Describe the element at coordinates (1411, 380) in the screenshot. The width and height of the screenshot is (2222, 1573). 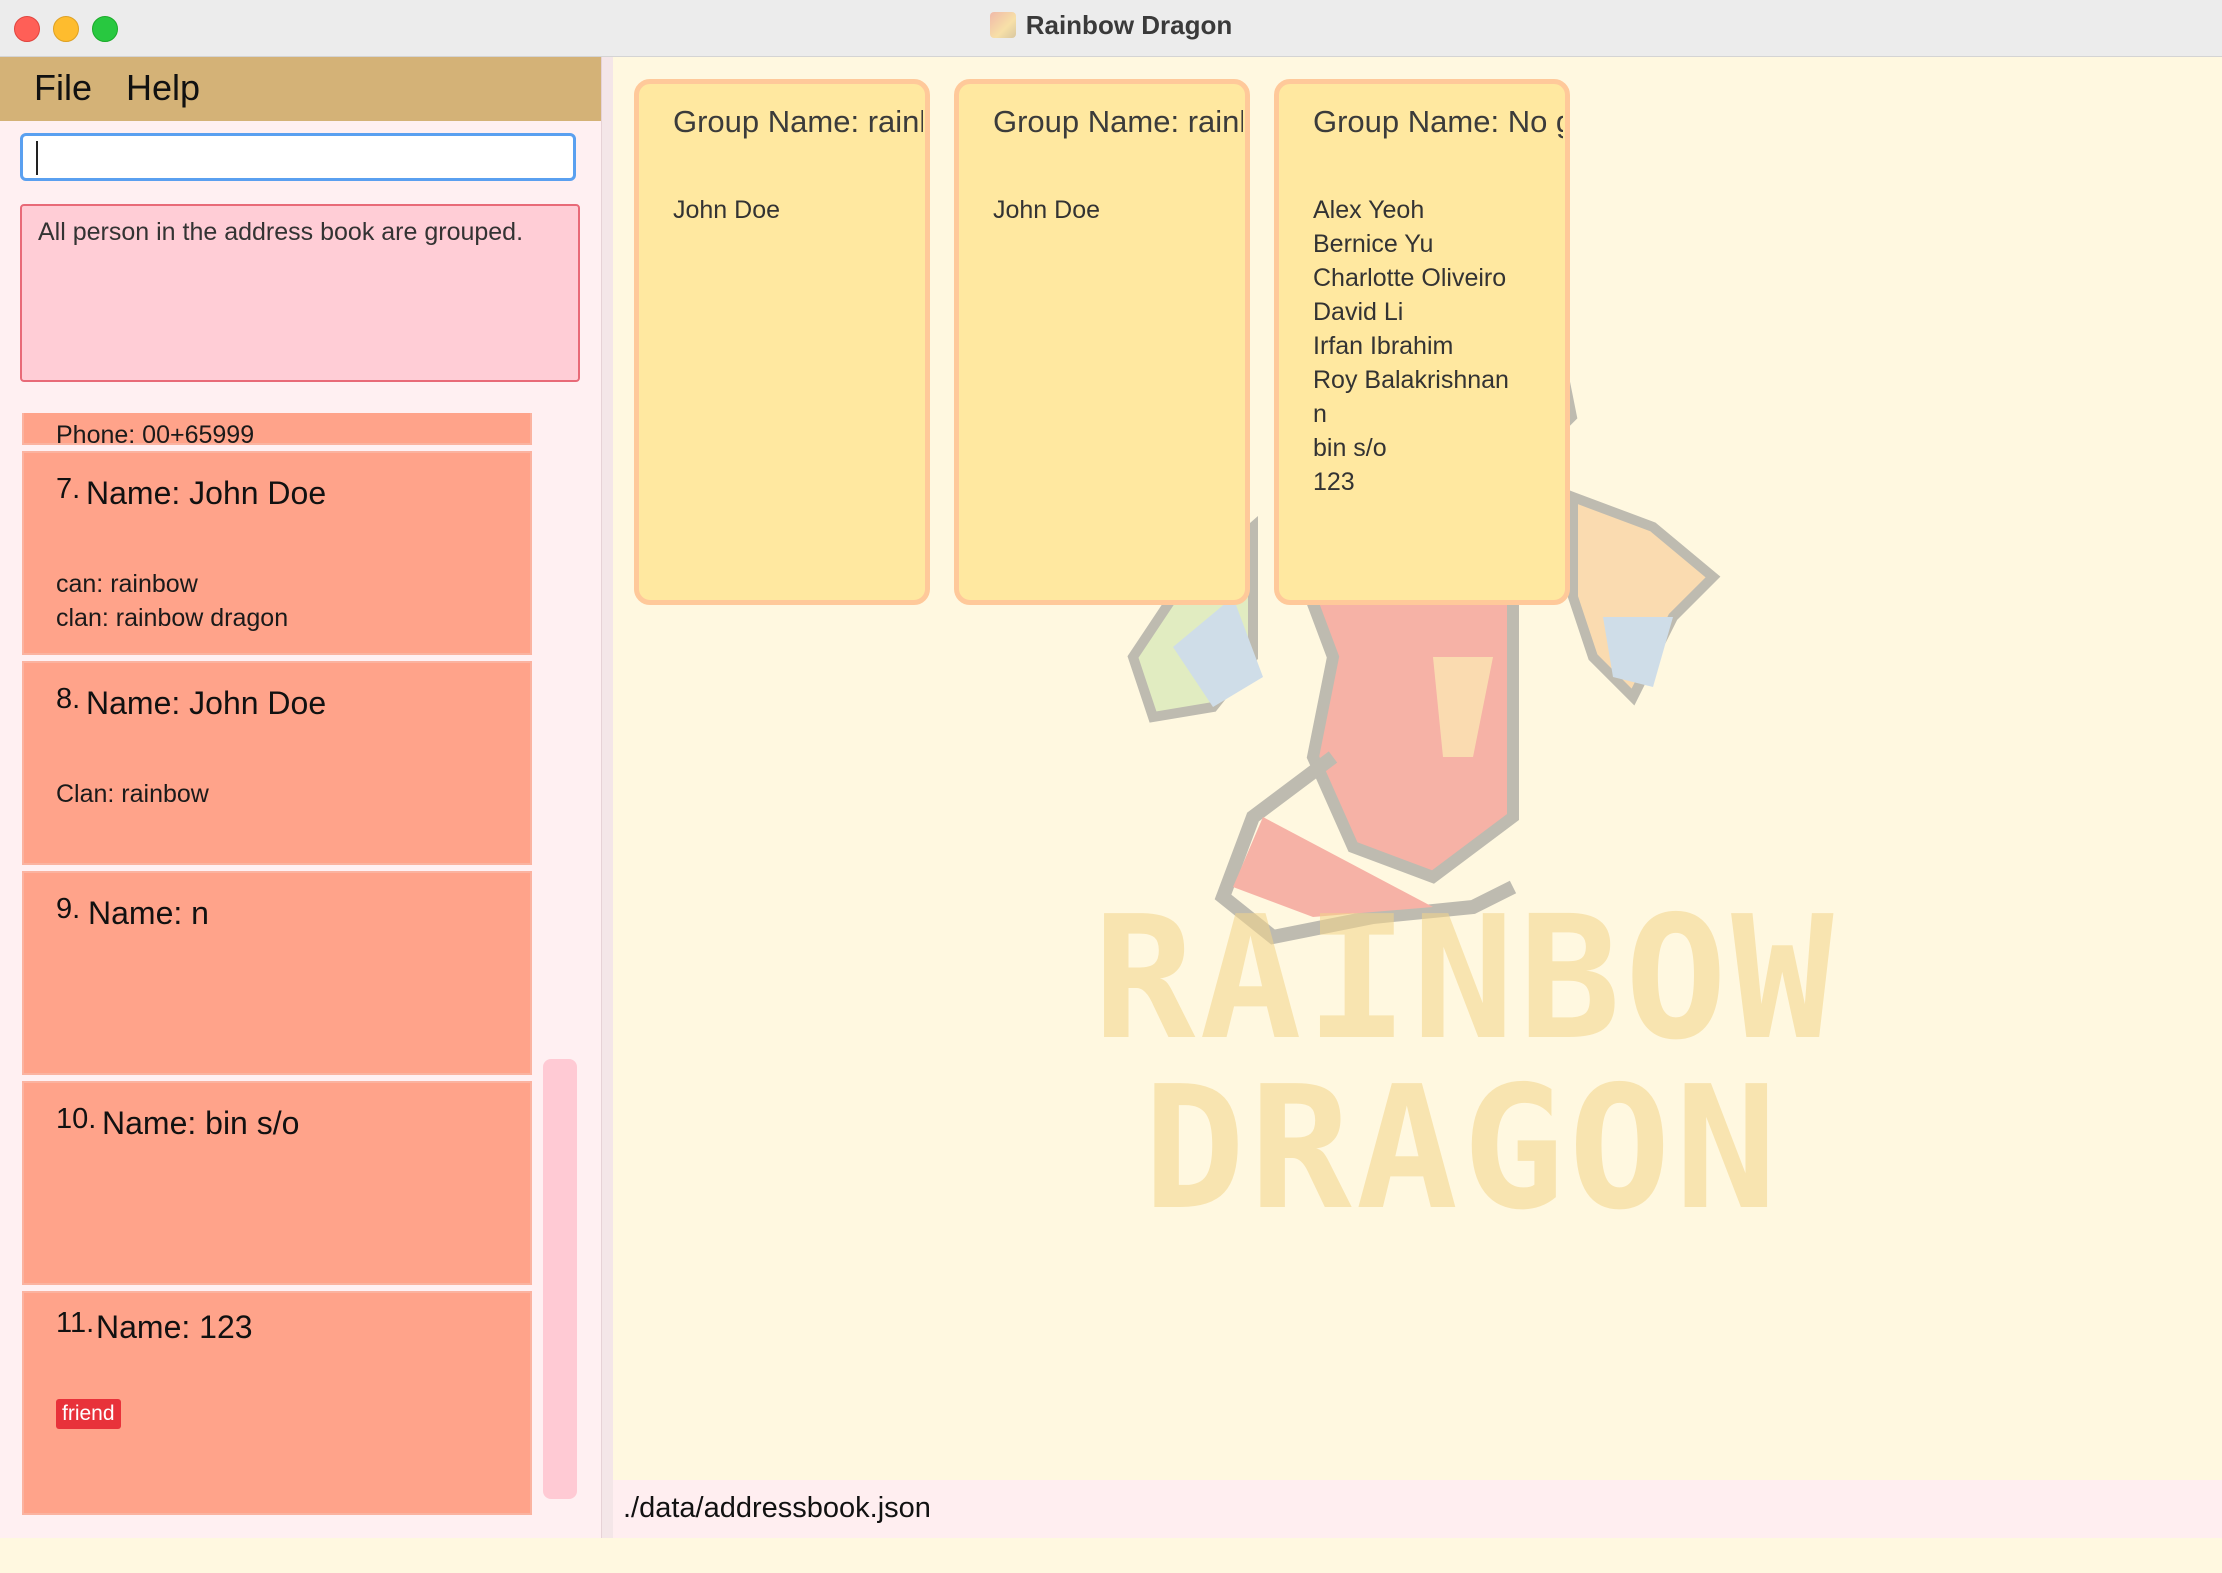
I see `group-member: Roy Balakrishnan` at that location.